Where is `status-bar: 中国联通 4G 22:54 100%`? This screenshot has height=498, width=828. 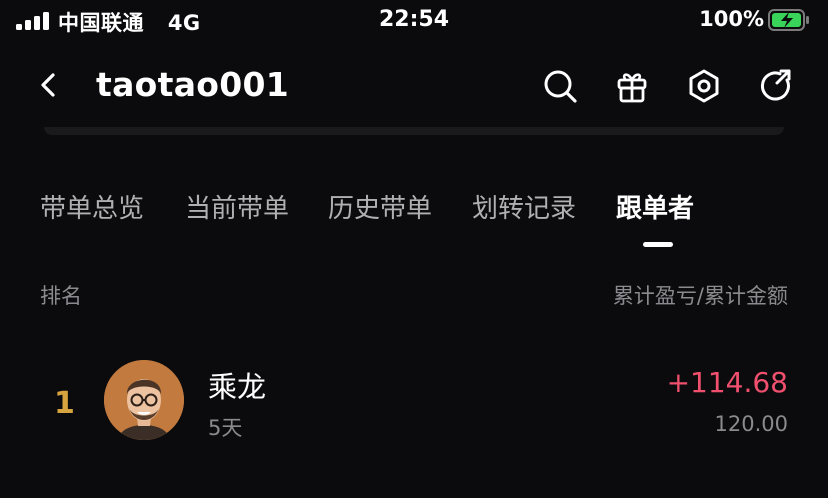
status-bar: 中国联通 4G 22:54 100% is located at coordinates (414, 22).